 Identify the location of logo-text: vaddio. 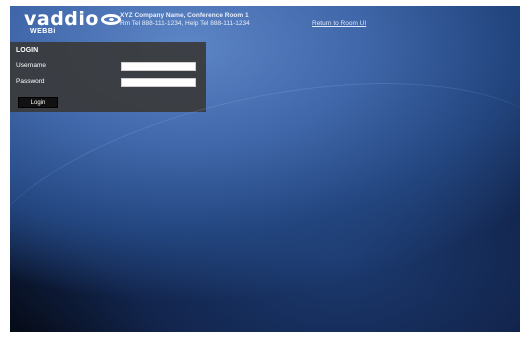
(61, 19).